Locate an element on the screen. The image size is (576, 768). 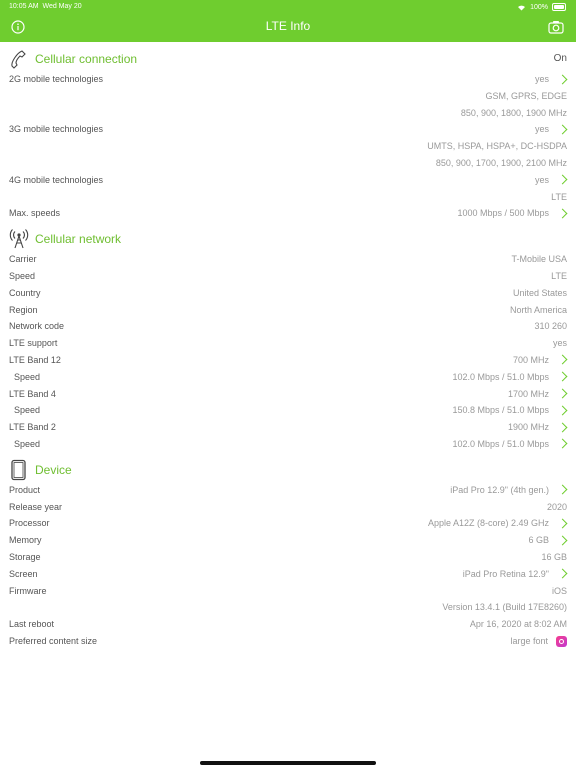
row-value-text: Apr 16, 2020 at 8:02 AM is located at coordinates (518, 624).